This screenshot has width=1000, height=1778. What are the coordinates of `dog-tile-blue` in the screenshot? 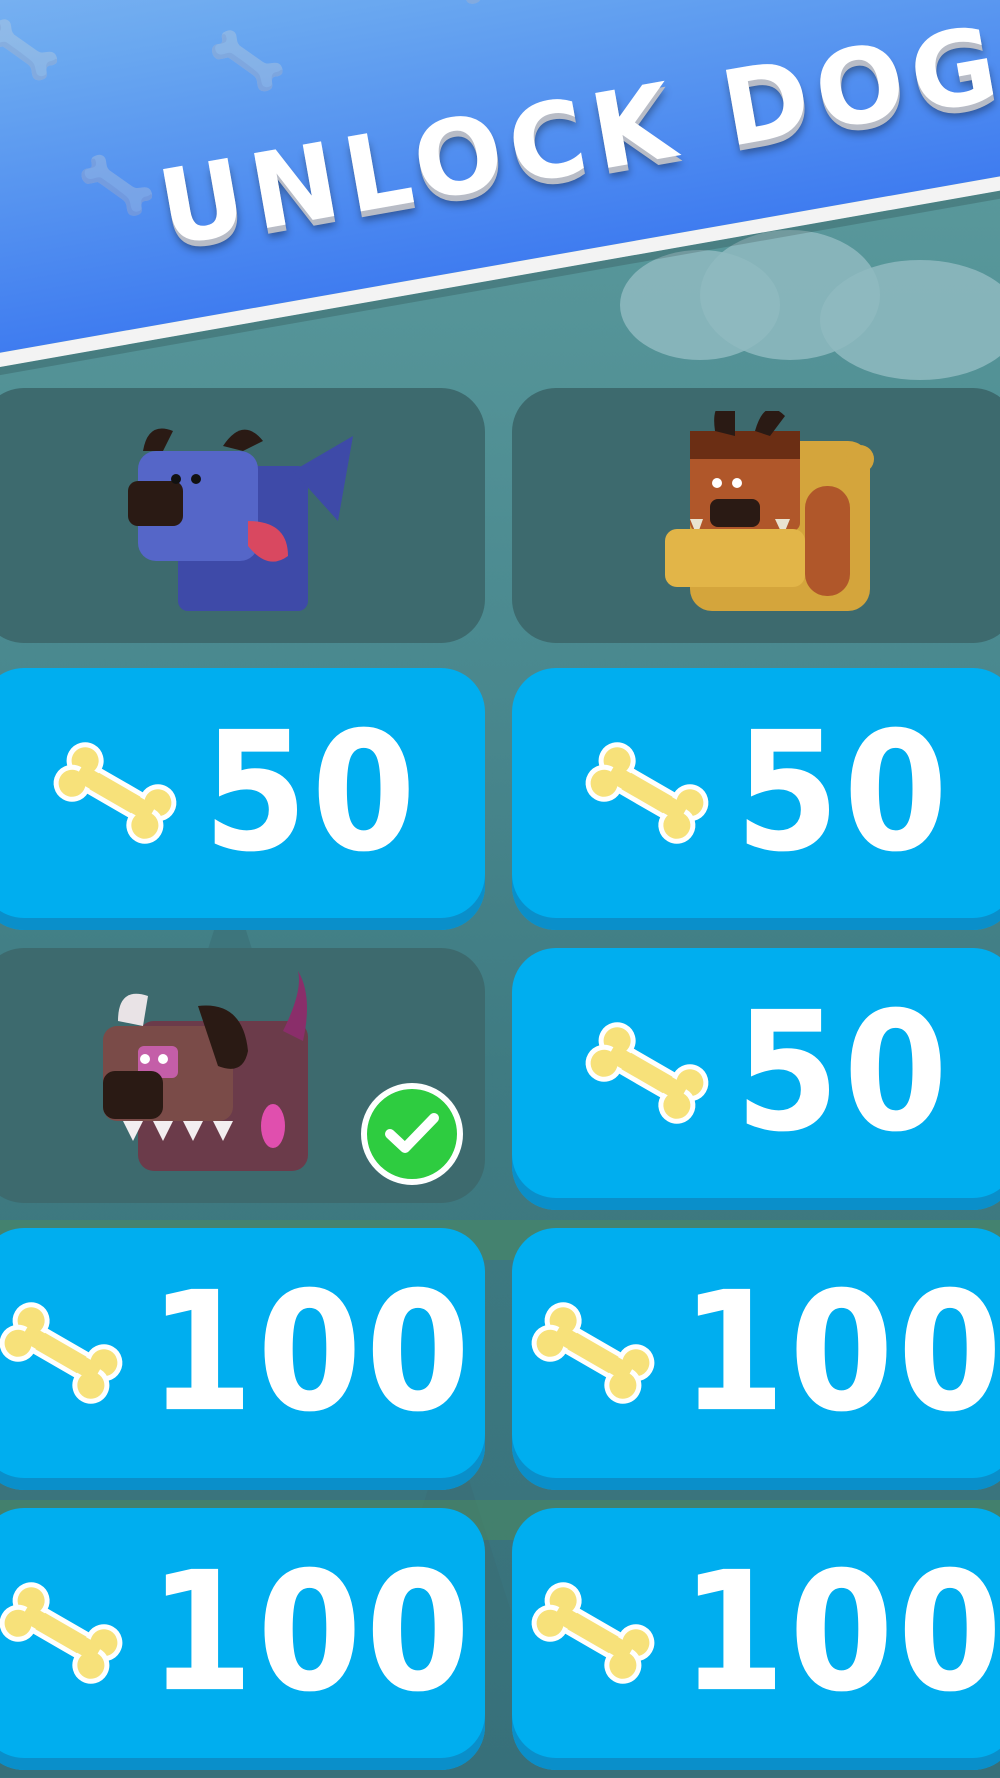 It's located at (242, 515).